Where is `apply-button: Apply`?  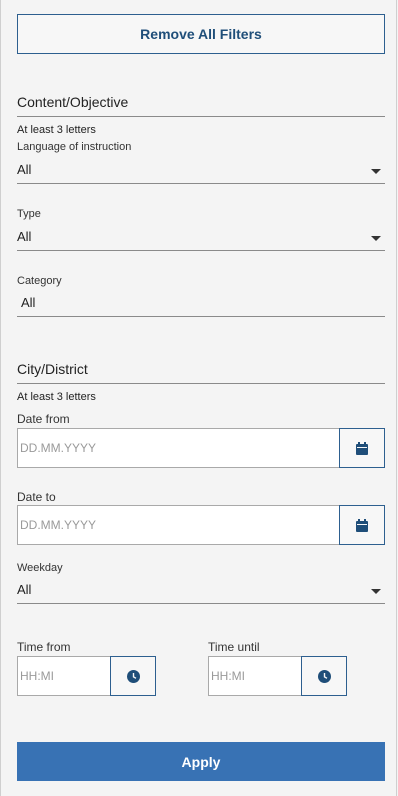
apply-button: Apply is located at coordinates (201, 761).